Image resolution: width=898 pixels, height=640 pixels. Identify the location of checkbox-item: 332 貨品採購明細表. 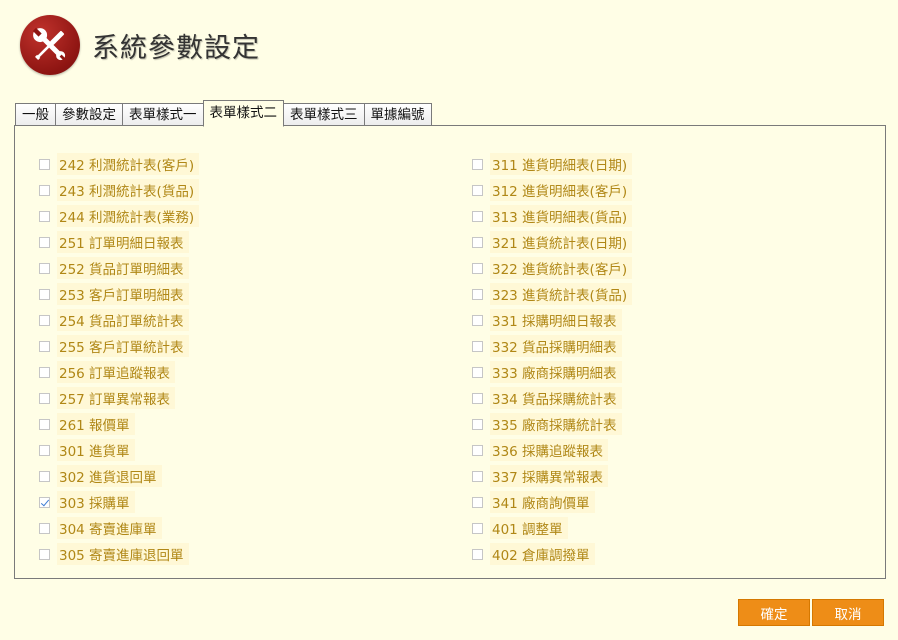
(552, 346).